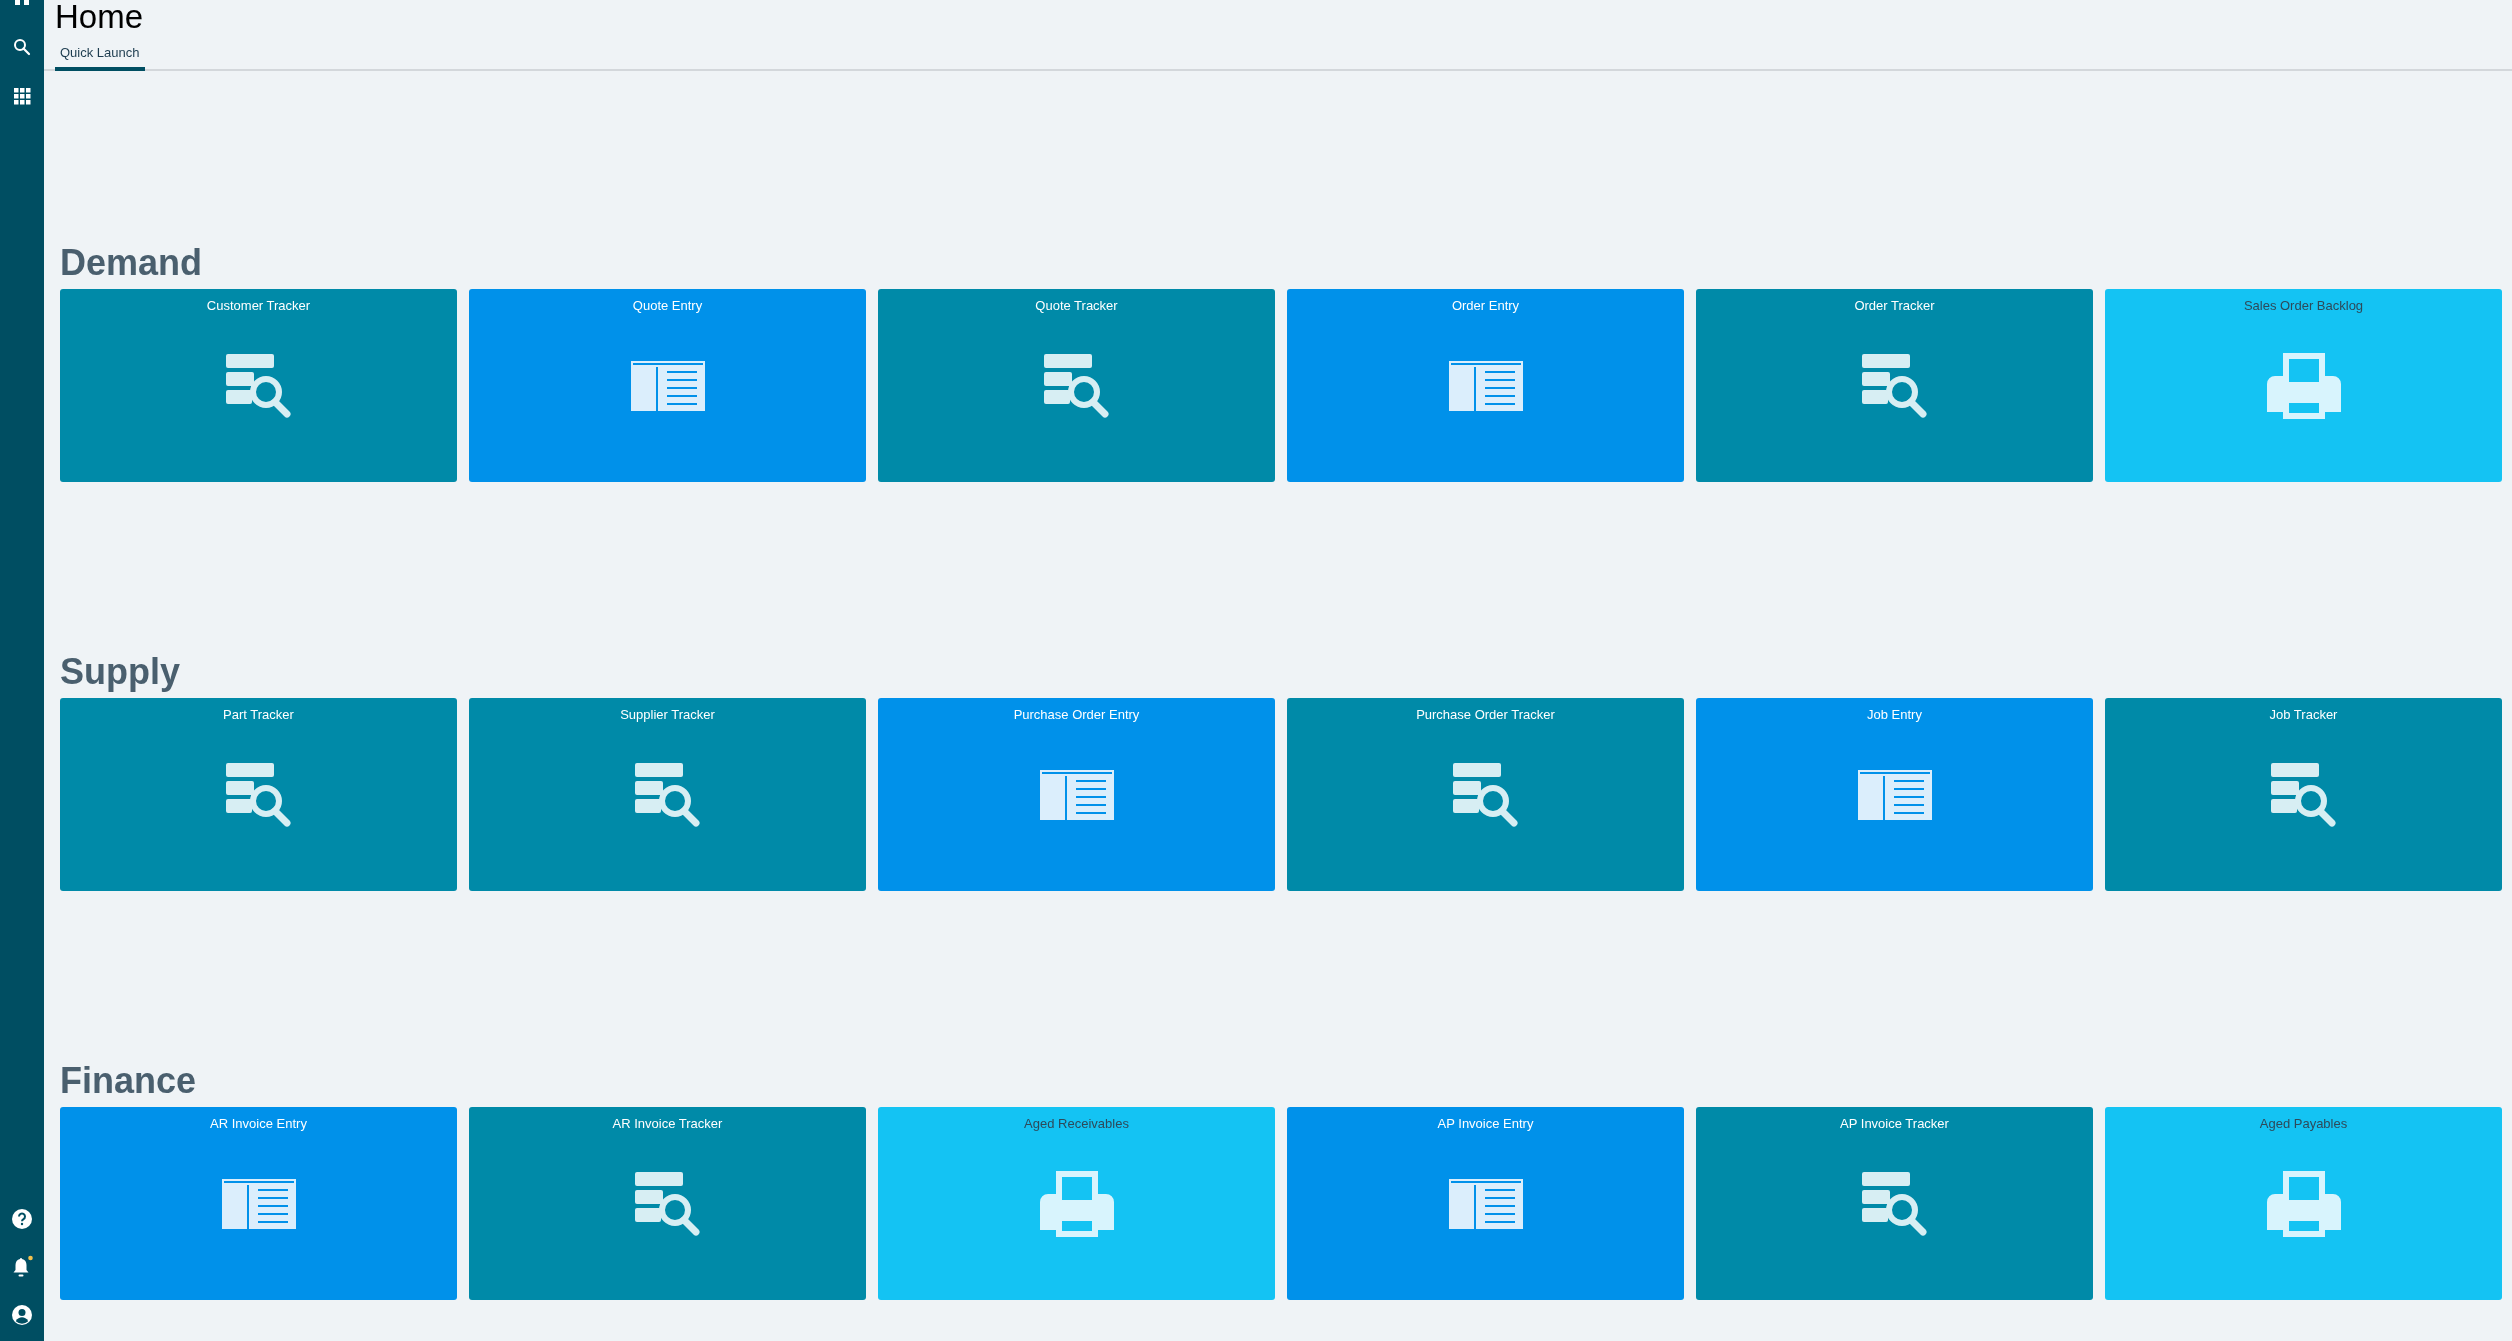  What do you see at coordinates (22, 96) in the screenshot?
I see `apps-grid-icon` at bounding box center [22, 96].